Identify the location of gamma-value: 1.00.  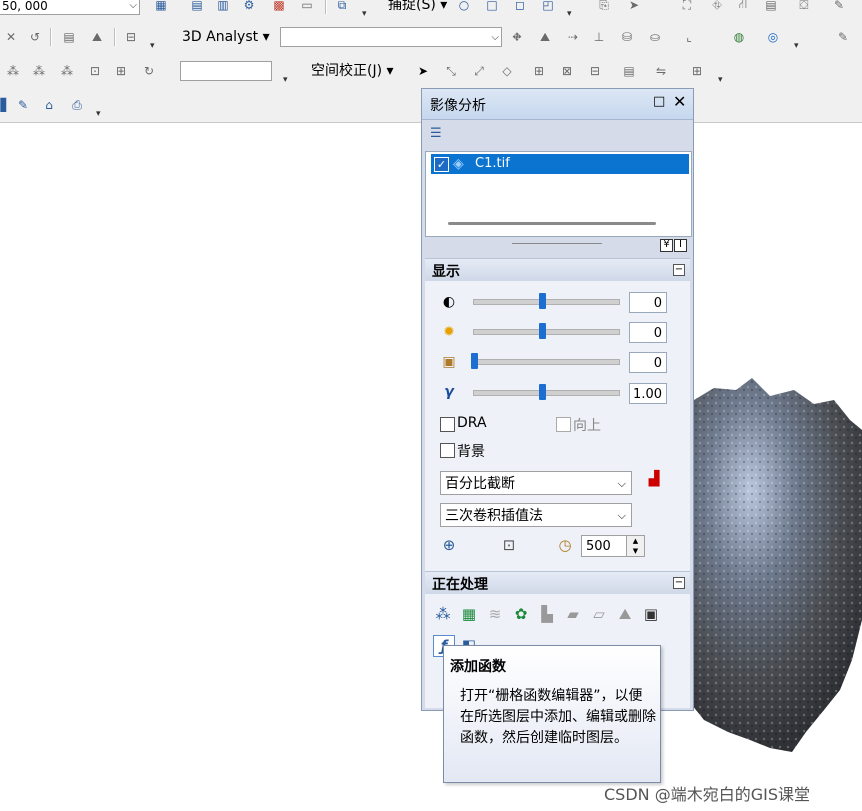
(648, 393).